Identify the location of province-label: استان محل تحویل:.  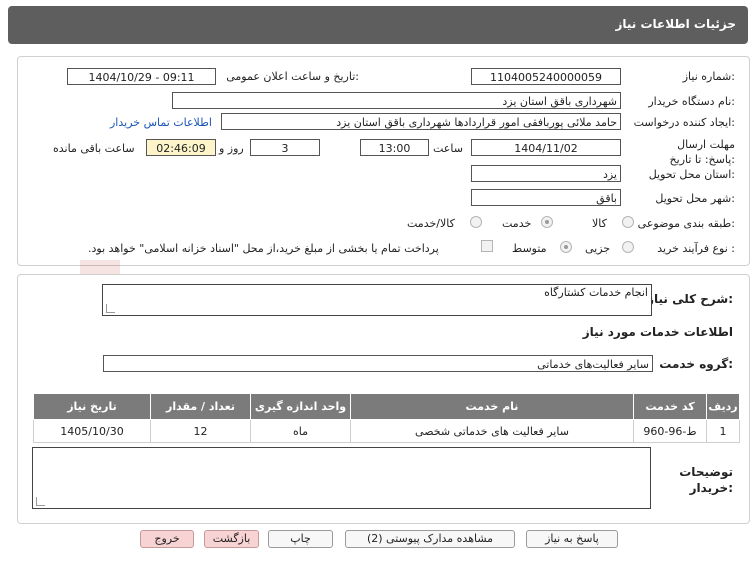
(691, 174).